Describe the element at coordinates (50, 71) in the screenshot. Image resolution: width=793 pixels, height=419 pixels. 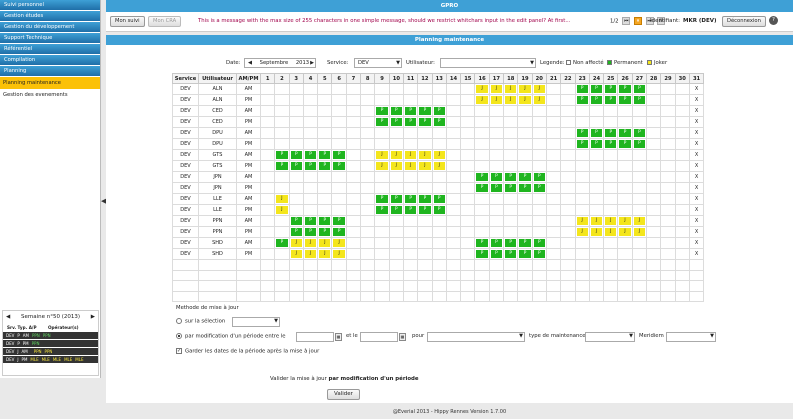
I see `sidebar-item: Planning` at that location.